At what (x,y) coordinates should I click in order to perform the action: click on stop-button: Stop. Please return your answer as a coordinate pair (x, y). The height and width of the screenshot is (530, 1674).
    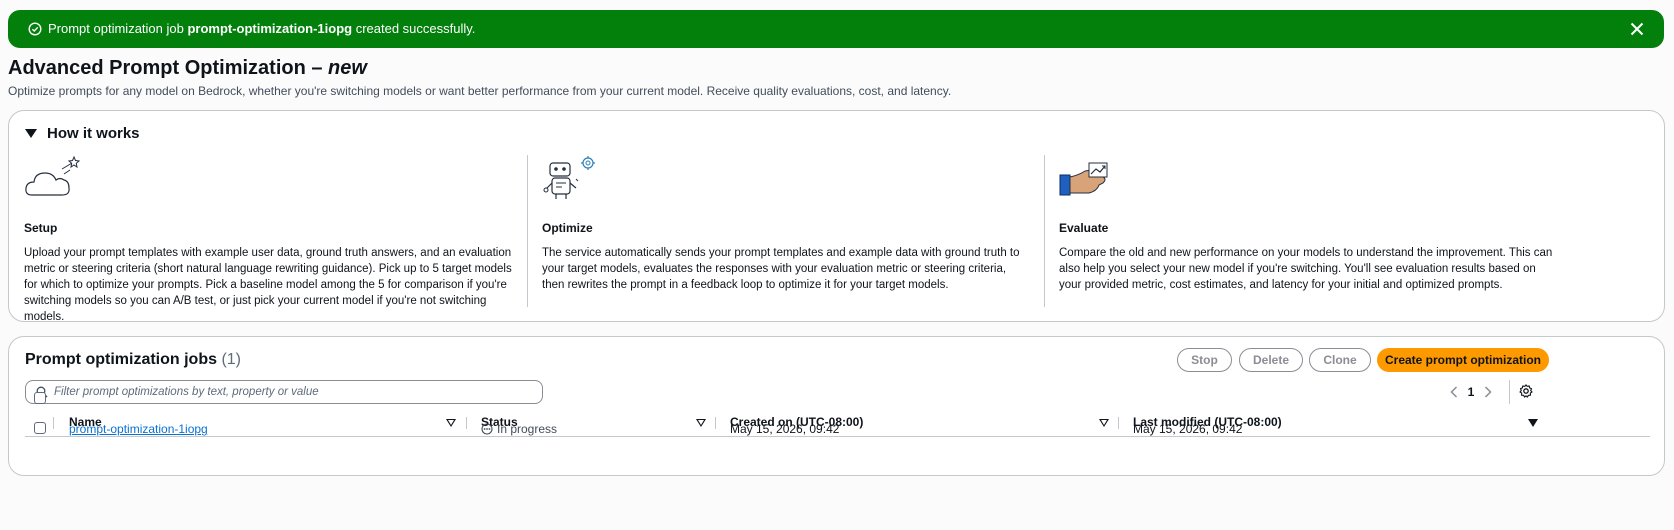
    Looking at the image, I should click on (1204, 360).